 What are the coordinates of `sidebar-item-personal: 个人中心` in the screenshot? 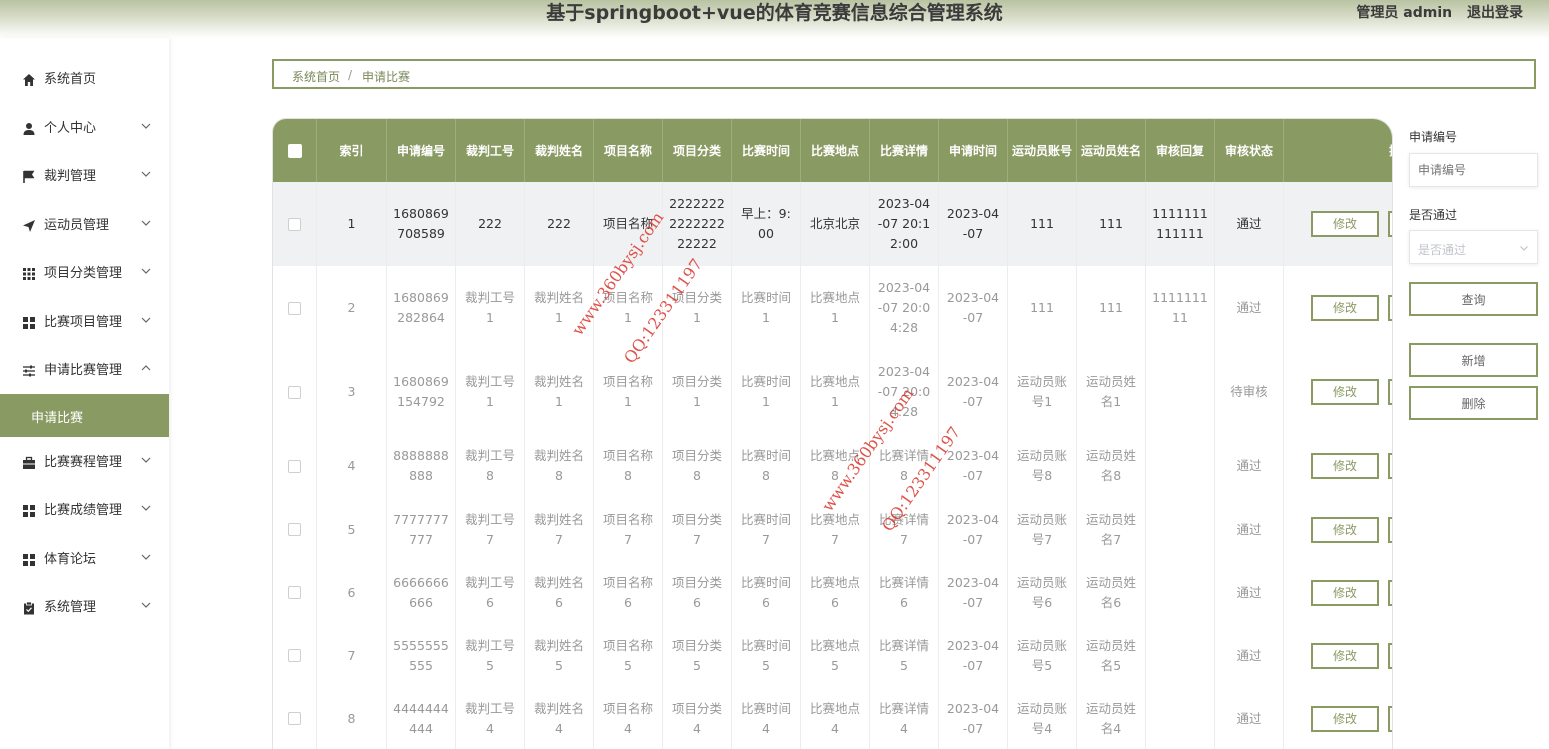 It's located at (84, 129).